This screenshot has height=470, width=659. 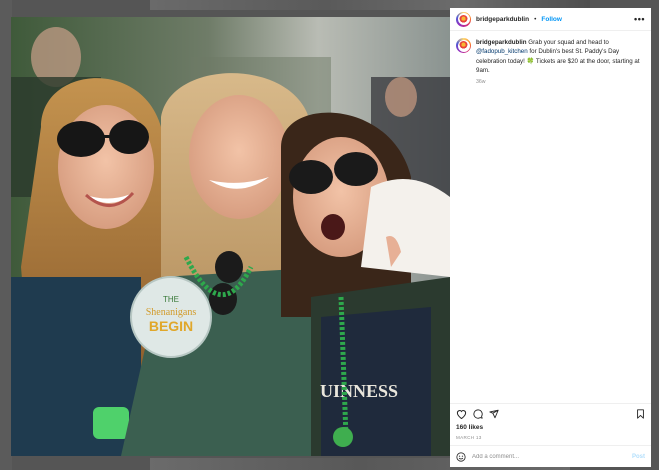 What do you see at coordinates (461, 414) in the screenshot?
I see `heart-icon` at bounding box center [461, 414].